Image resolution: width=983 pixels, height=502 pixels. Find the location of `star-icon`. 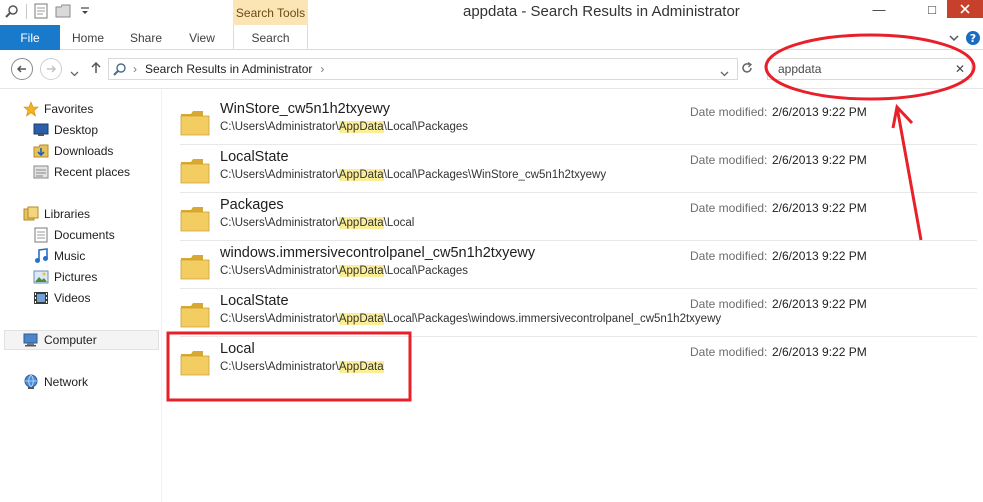

star-icon is located at coordinates (31, 109).